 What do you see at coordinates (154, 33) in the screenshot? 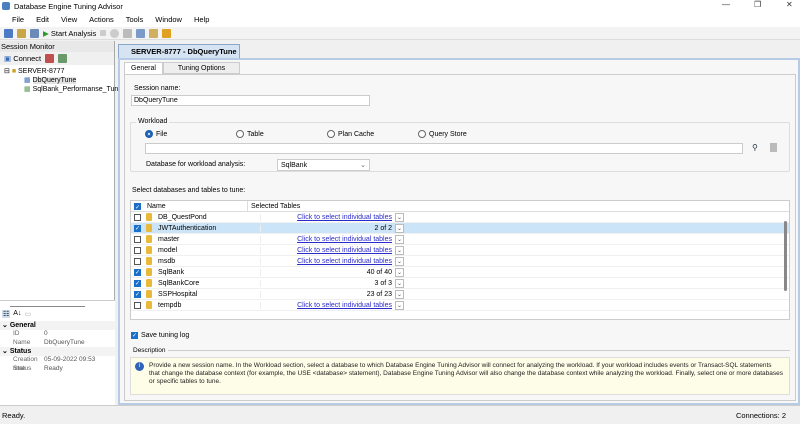
I see `export-icon` at bounding box center [154, 33].